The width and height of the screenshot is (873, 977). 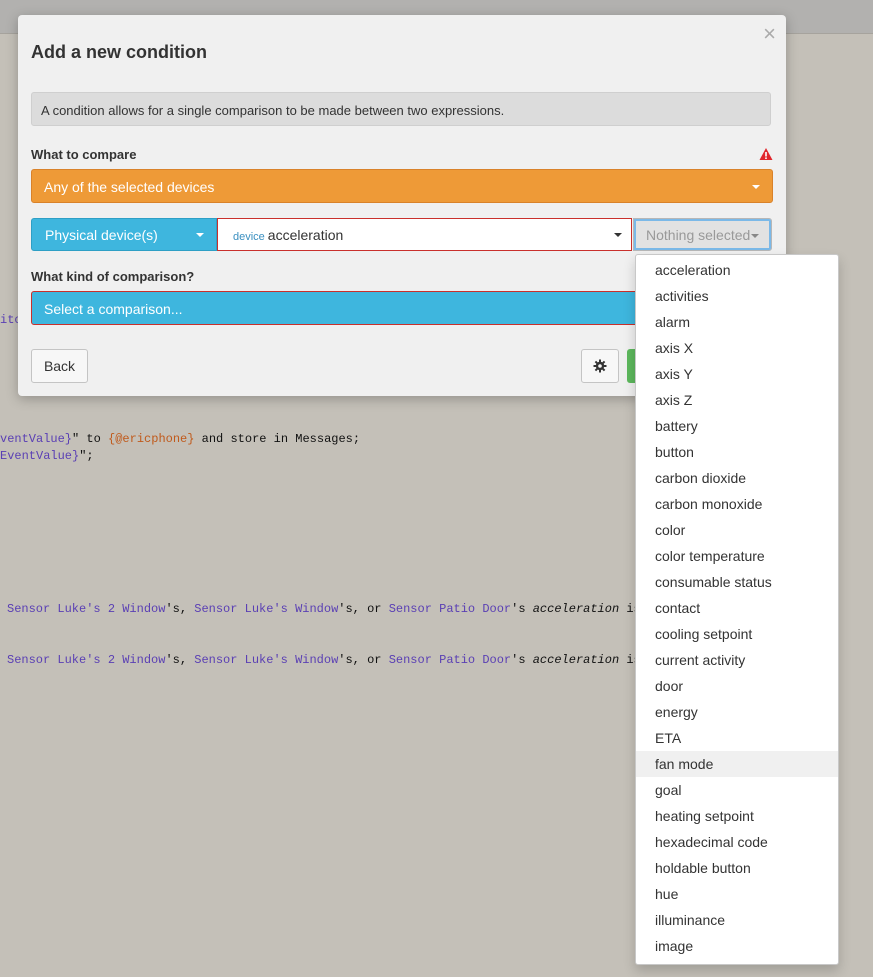 What do you see at coordinates (84, 154) in the screenshot?
I see `compare-label: What to compare` at bounding box center [84, 154].